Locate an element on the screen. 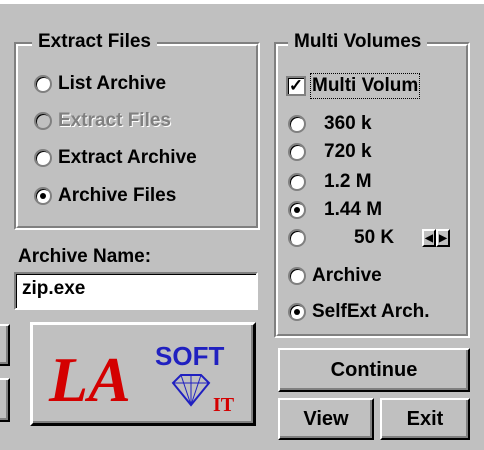 The height and width of the screenshot is (450, 484). logo-soft: SOFT is located at coordinates (189, 356).